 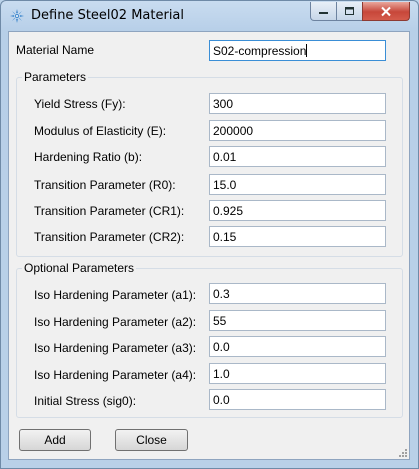 I want to click on transition-r0-label: Transition Parameter (R0):, so click(x=105, y=185).